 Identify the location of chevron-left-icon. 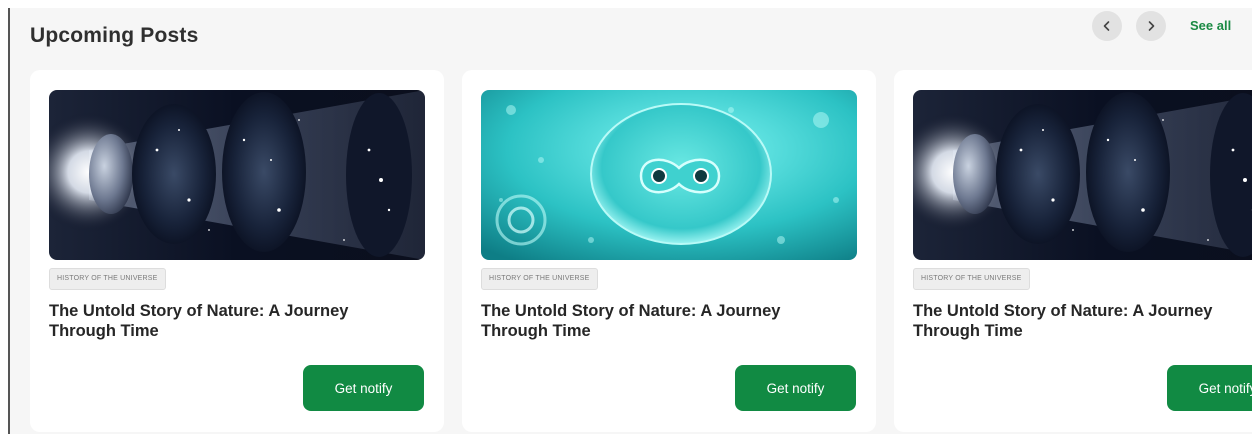
(1107, 26).